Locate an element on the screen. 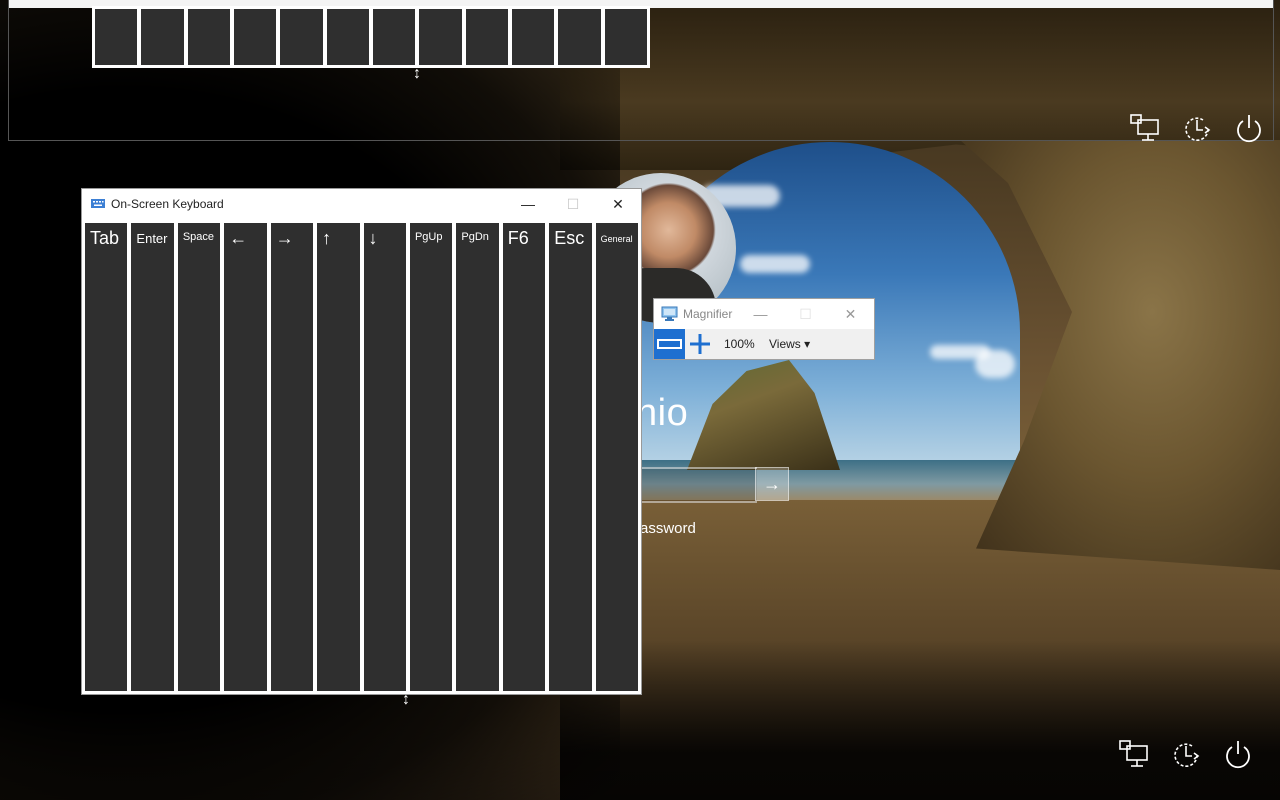 This screenshot has height=800, width=1280. plus-icon is located at coordinates (700, 344).